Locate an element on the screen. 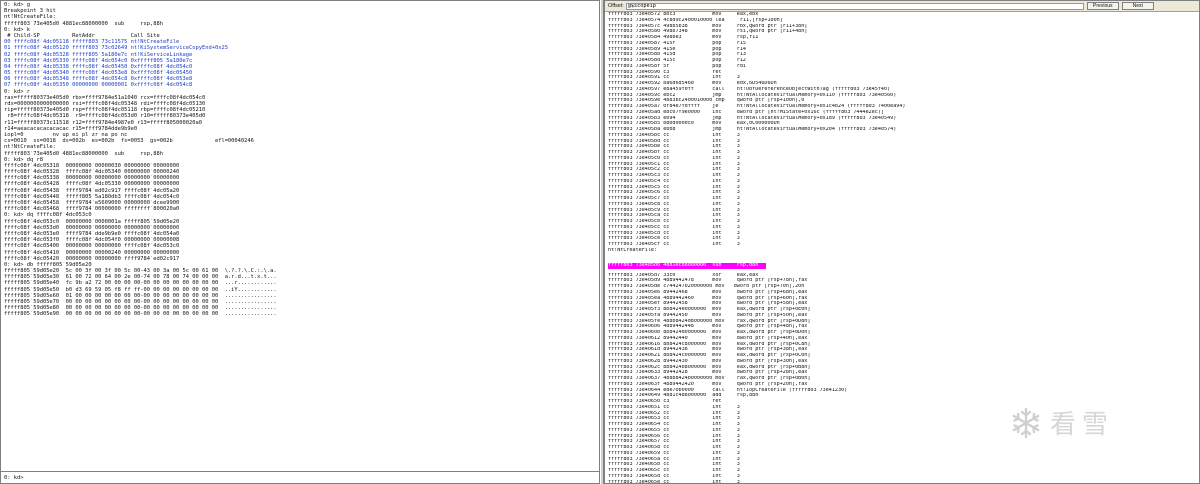  disassembly-line: fffff803`73e4065e cc int 3 is located at coordinates (674, 481).